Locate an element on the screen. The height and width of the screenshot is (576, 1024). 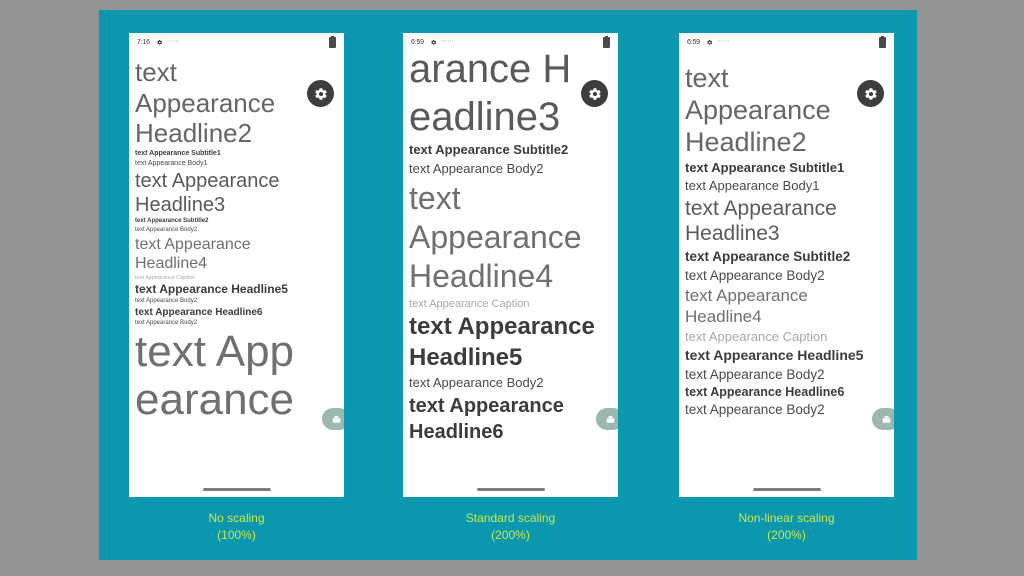
caption-non-linear-scaling: Non-linear scaling (200%) is located at coordinates (786, 527).